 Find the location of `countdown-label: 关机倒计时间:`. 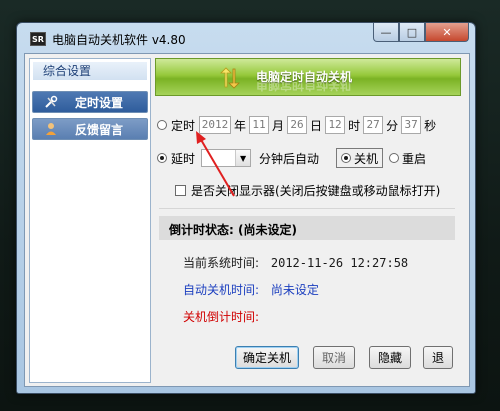

countdown-label: 关机倒计时间: is located at coordinates (221, 317).